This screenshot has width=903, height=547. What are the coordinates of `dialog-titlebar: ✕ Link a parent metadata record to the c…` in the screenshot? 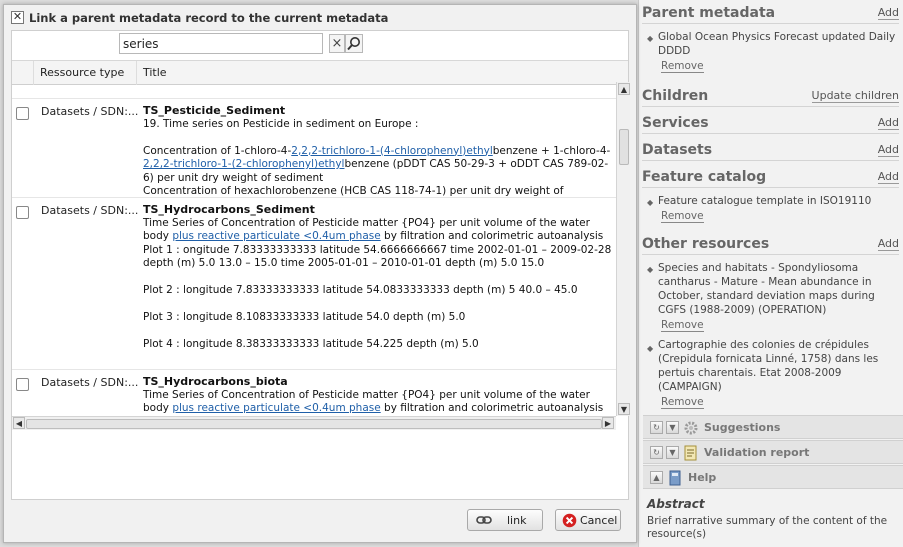 It's located at (320, 17).